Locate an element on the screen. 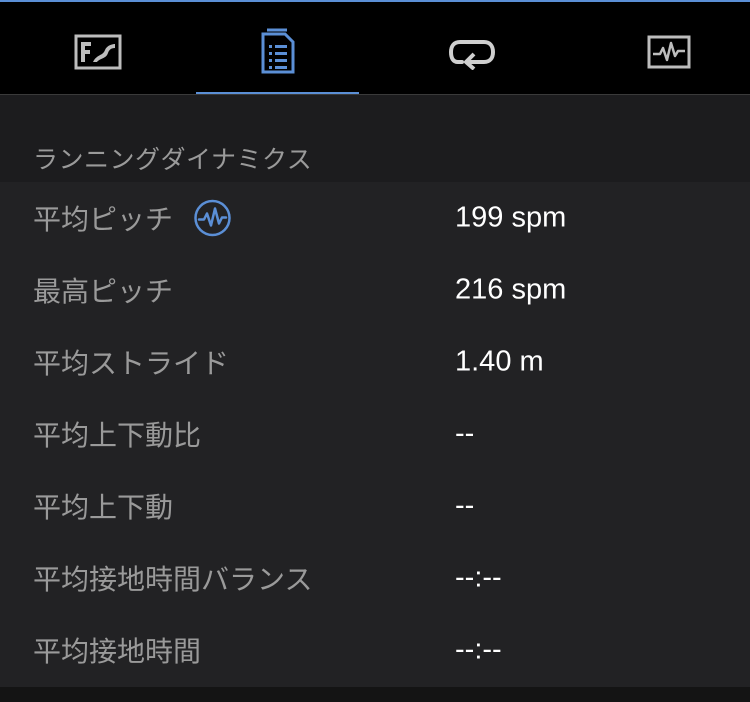 The width and height of the screenshot is (750, 702). stat-label: 平均ピッチ is located at coordinates (103, 219).